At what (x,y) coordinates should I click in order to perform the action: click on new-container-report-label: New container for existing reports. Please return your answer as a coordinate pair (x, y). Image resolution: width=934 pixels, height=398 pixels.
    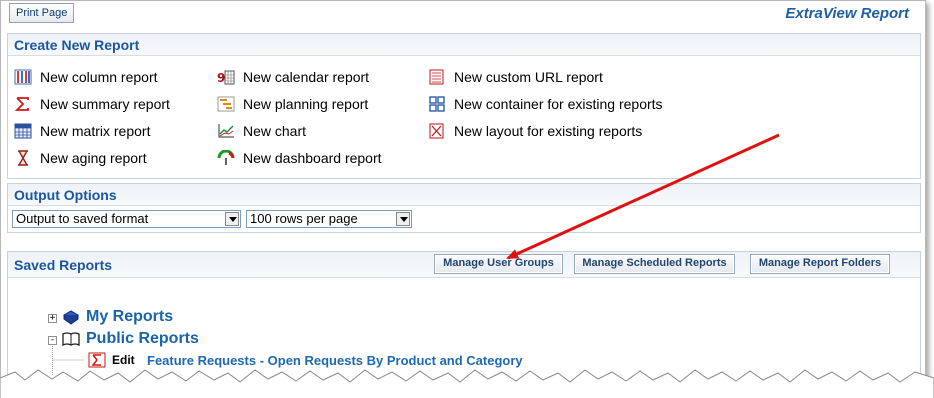
    Looking at the image, I should click on (558, 104).